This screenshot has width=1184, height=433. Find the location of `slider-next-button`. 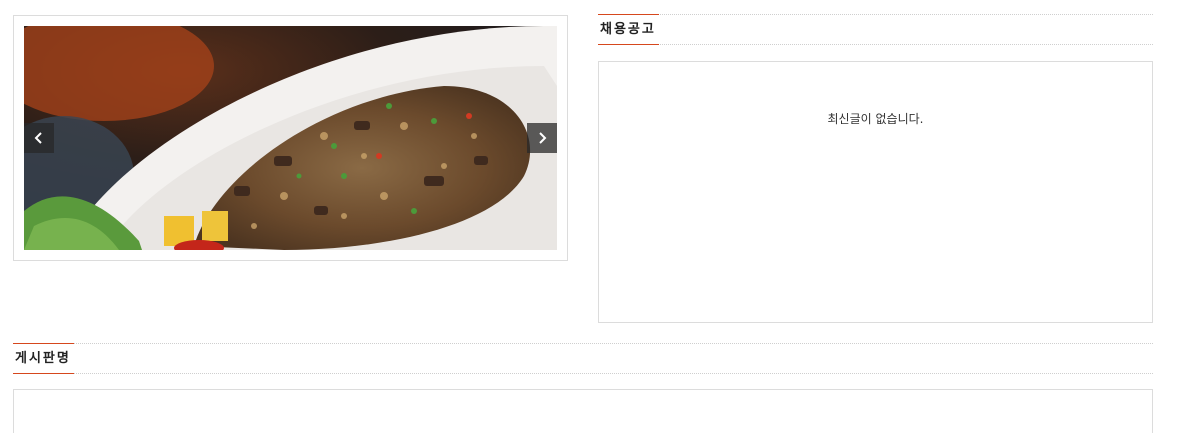

slider-next-button is located at coordinates (542, 138).